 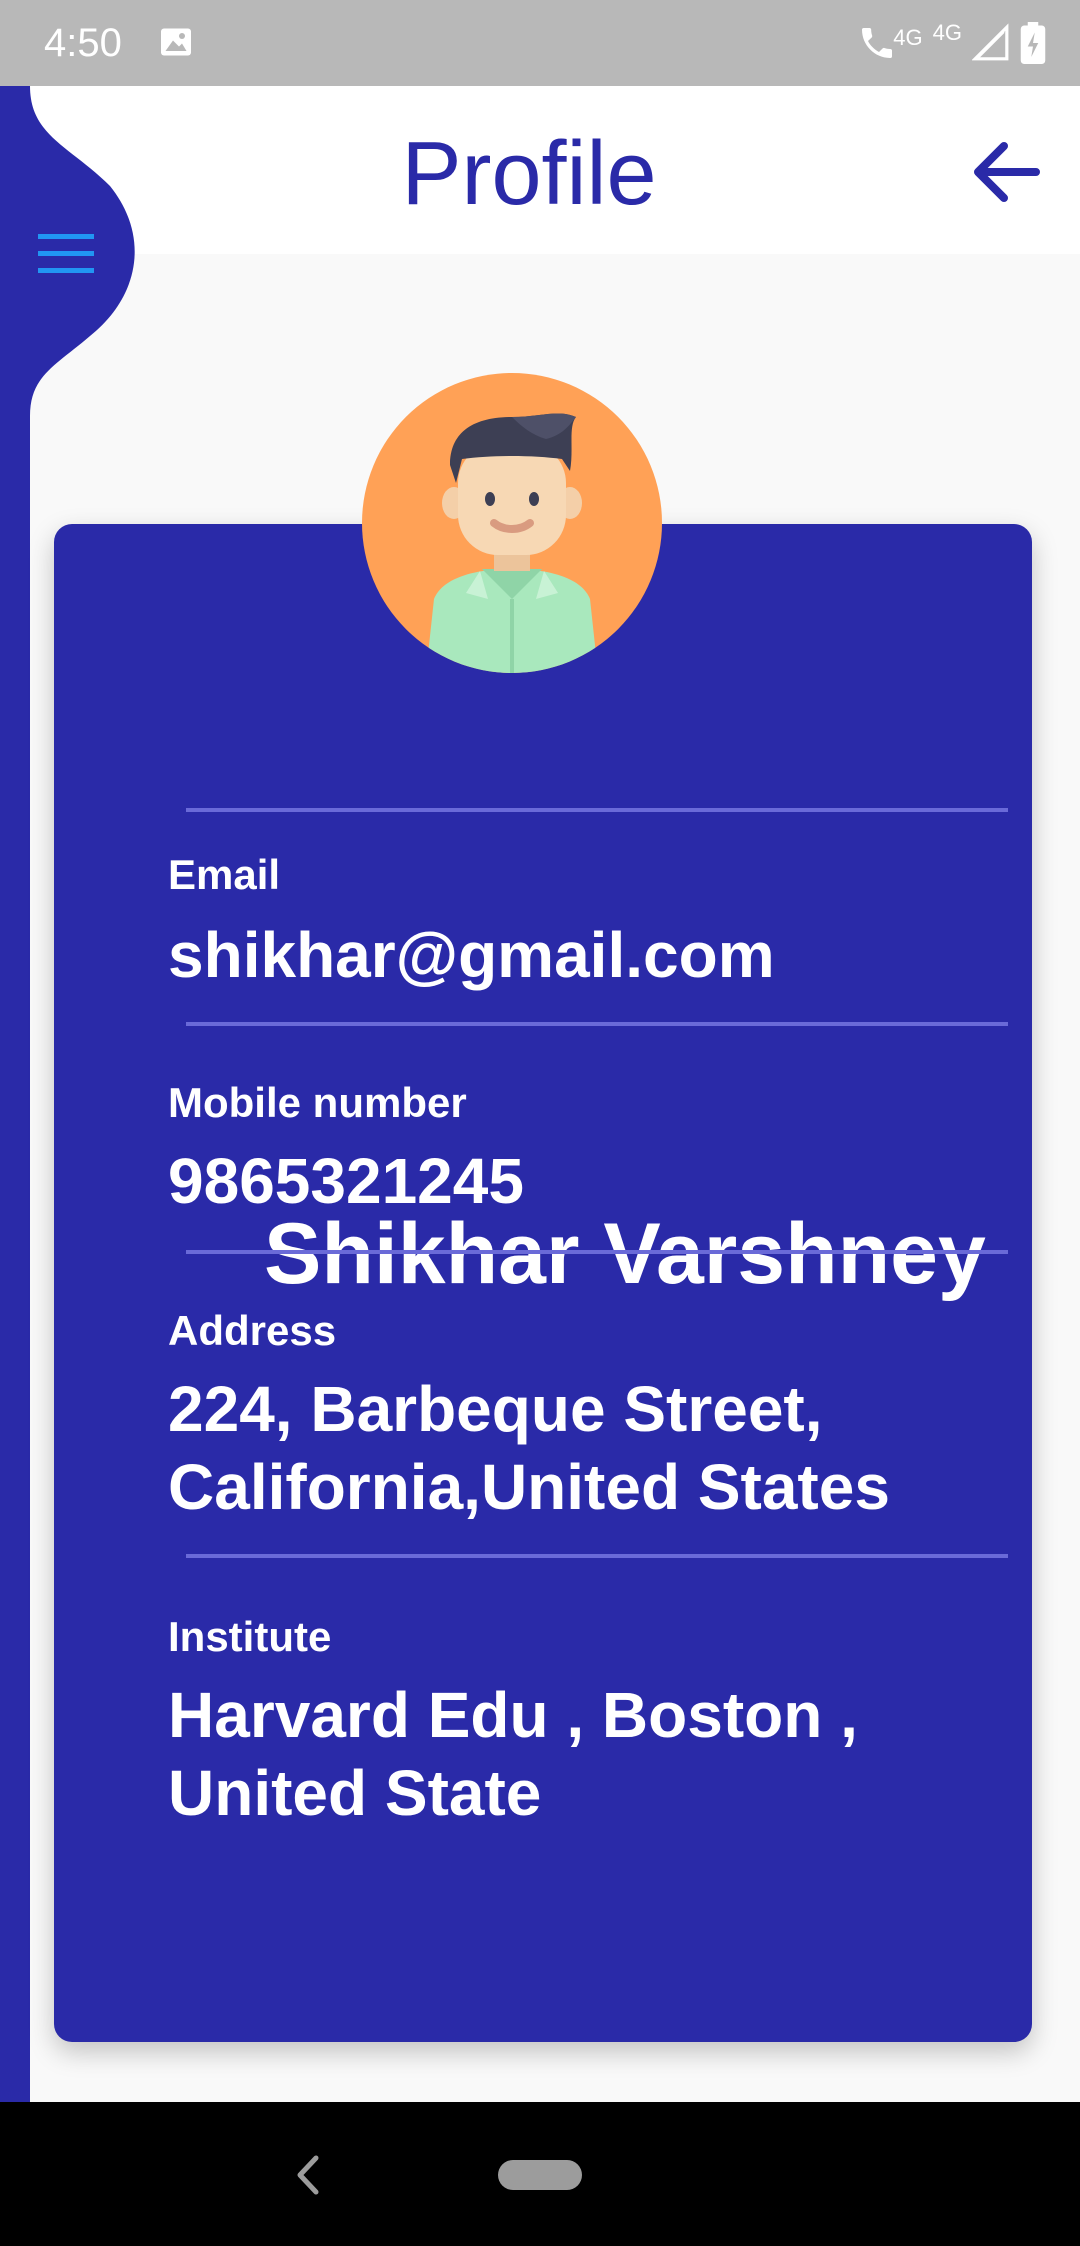 I want to click on nav-home-pill, so click(x=540, y=2175).